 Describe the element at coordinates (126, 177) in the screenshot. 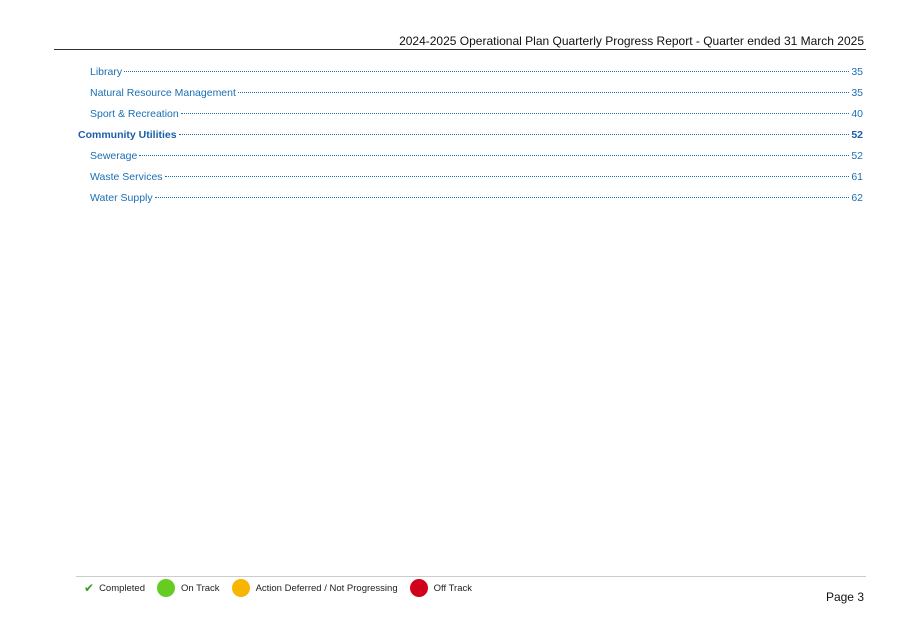

I see `toc-entry-label: Waste Services` at that location.